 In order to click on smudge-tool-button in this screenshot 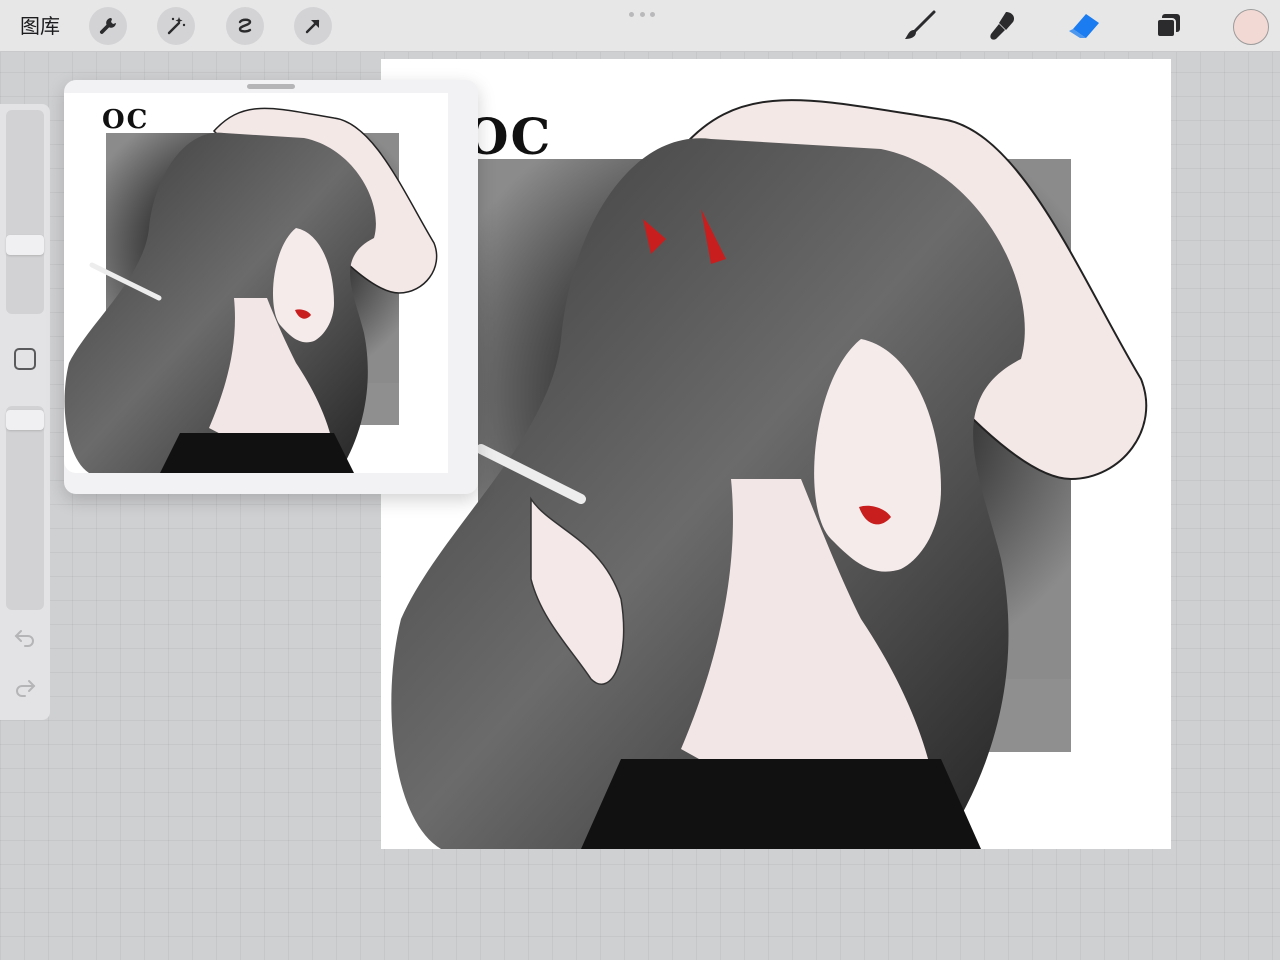, I will do `click(1002, 26)`.